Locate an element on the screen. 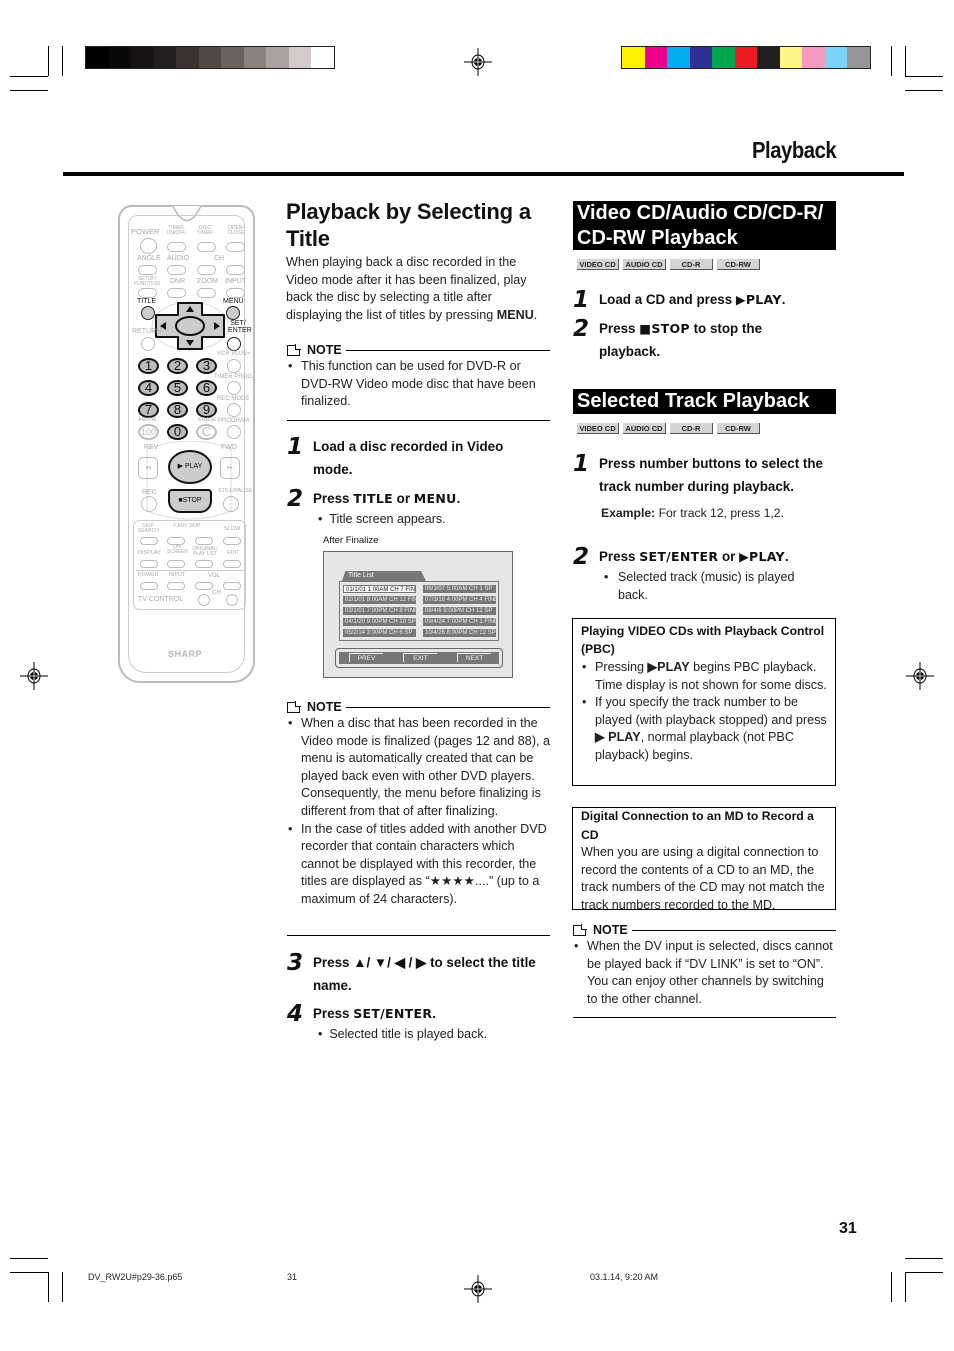  title-list-item: 09/4/24 7:00PM CH 1 FINE is located at coordinates (459, 622).